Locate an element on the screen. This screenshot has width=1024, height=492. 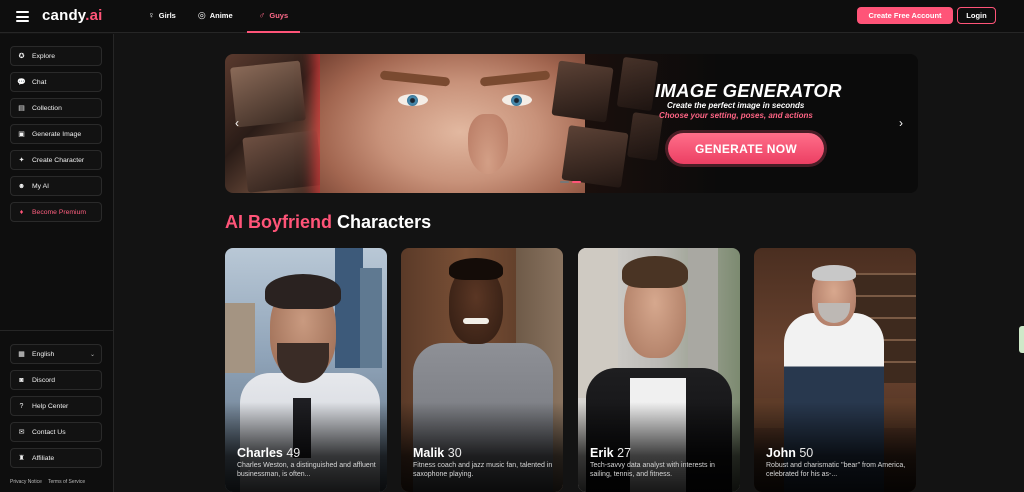
card-name: Erik 27 is located at coordinates (610, 453).